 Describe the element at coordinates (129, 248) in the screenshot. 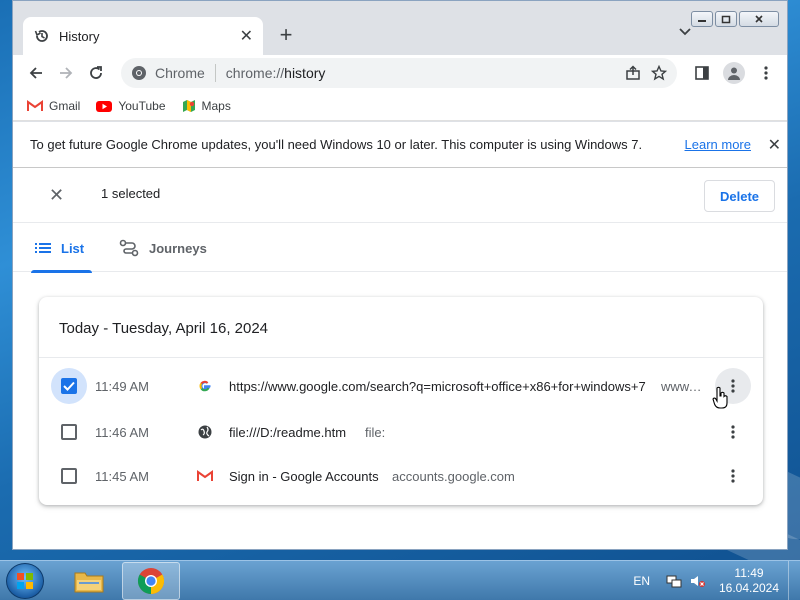

I see `journeys-icon` at that location.